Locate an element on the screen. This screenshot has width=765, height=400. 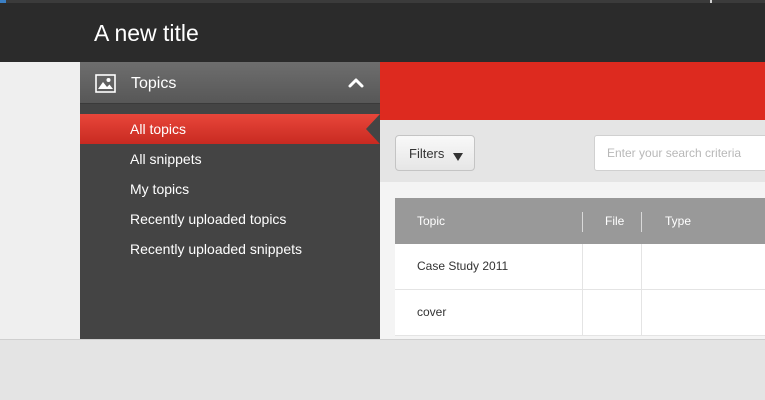
page-title: A new title is located at coordinates (146, 33).